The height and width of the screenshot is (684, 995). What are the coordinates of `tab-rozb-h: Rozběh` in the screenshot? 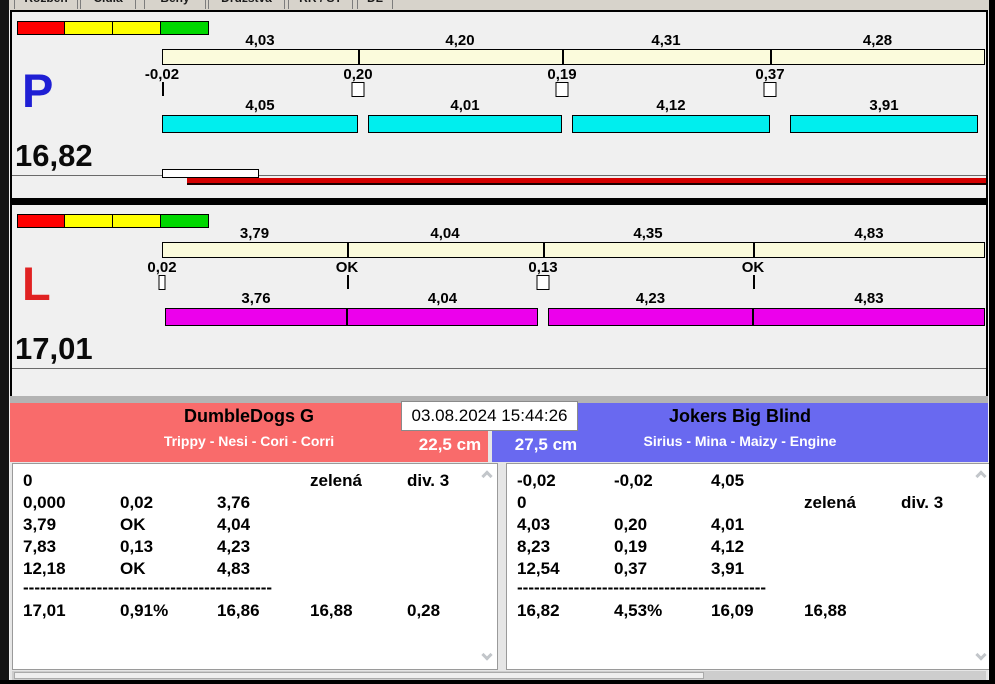 It's located at (46, 4).